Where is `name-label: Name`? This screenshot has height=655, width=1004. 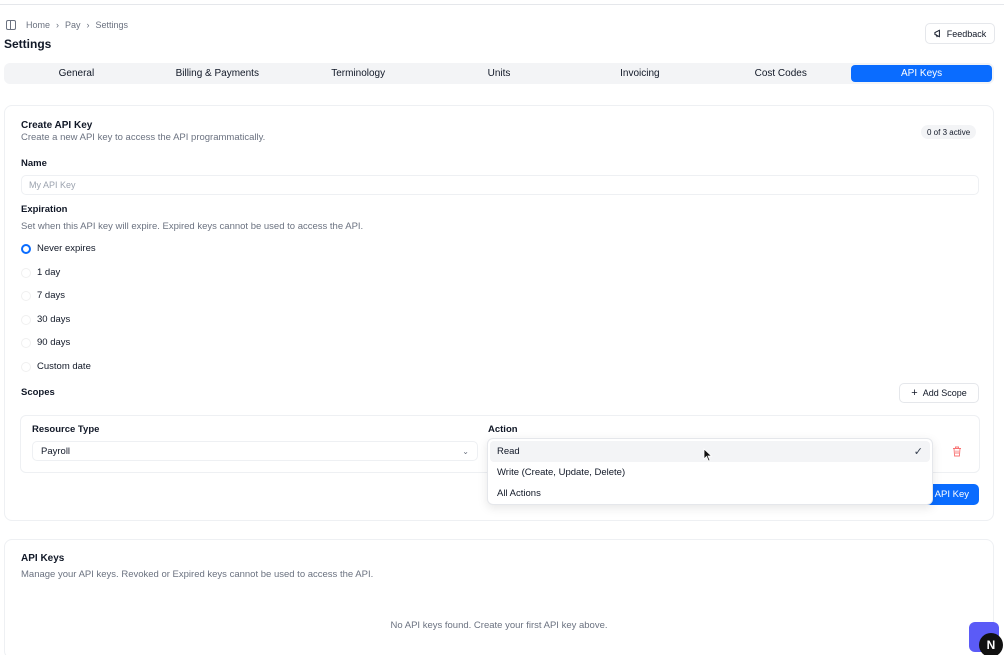 name-label: Name is located at coordinates (34, 163).